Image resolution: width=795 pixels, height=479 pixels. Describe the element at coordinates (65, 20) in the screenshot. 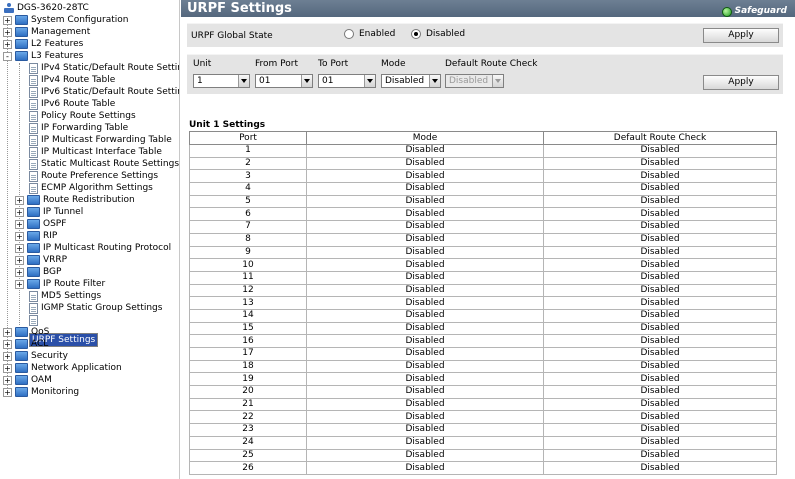

I see `tree-item-system-configuration: + System Configuration` at that location.